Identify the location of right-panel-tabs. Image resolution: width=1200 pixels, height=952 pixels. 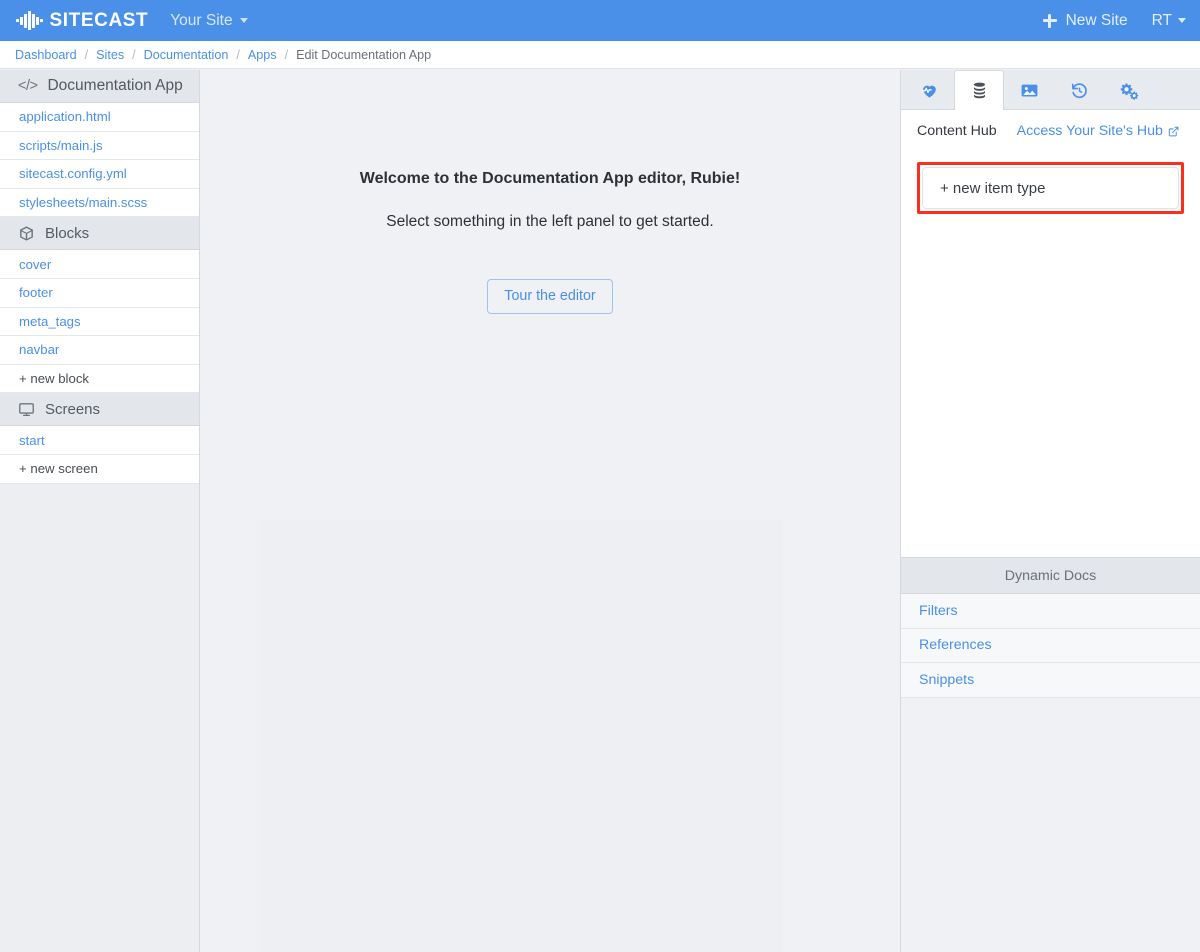
(1050, 90).